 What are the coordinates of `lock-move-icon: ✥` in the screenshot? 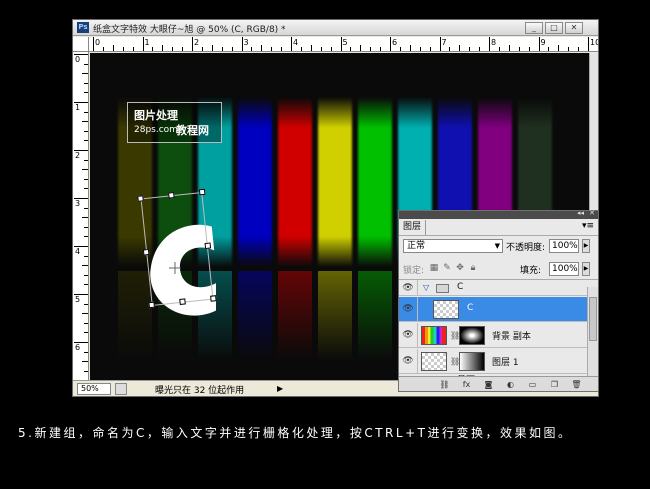 It's located at (460, 268).